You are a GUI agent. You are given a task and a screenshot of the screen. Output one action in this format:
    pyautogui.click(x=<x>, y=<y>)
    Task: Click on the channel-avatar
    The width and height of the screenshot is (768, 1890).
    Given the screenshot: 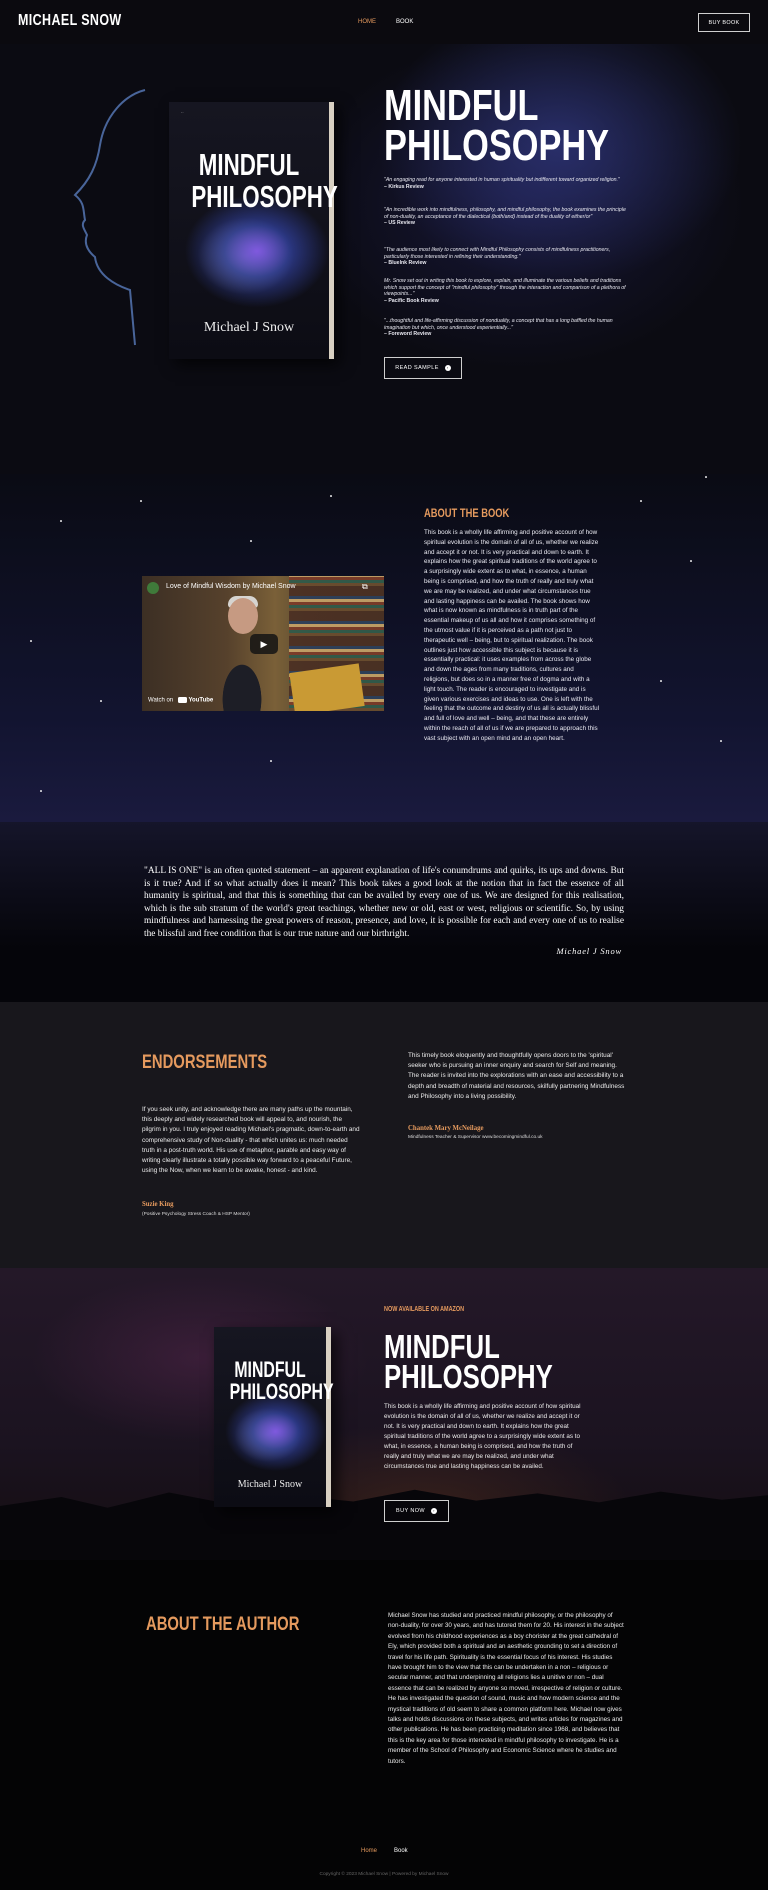 What is the action you would take?
    pyautogui.click(x=153, y=588)
    